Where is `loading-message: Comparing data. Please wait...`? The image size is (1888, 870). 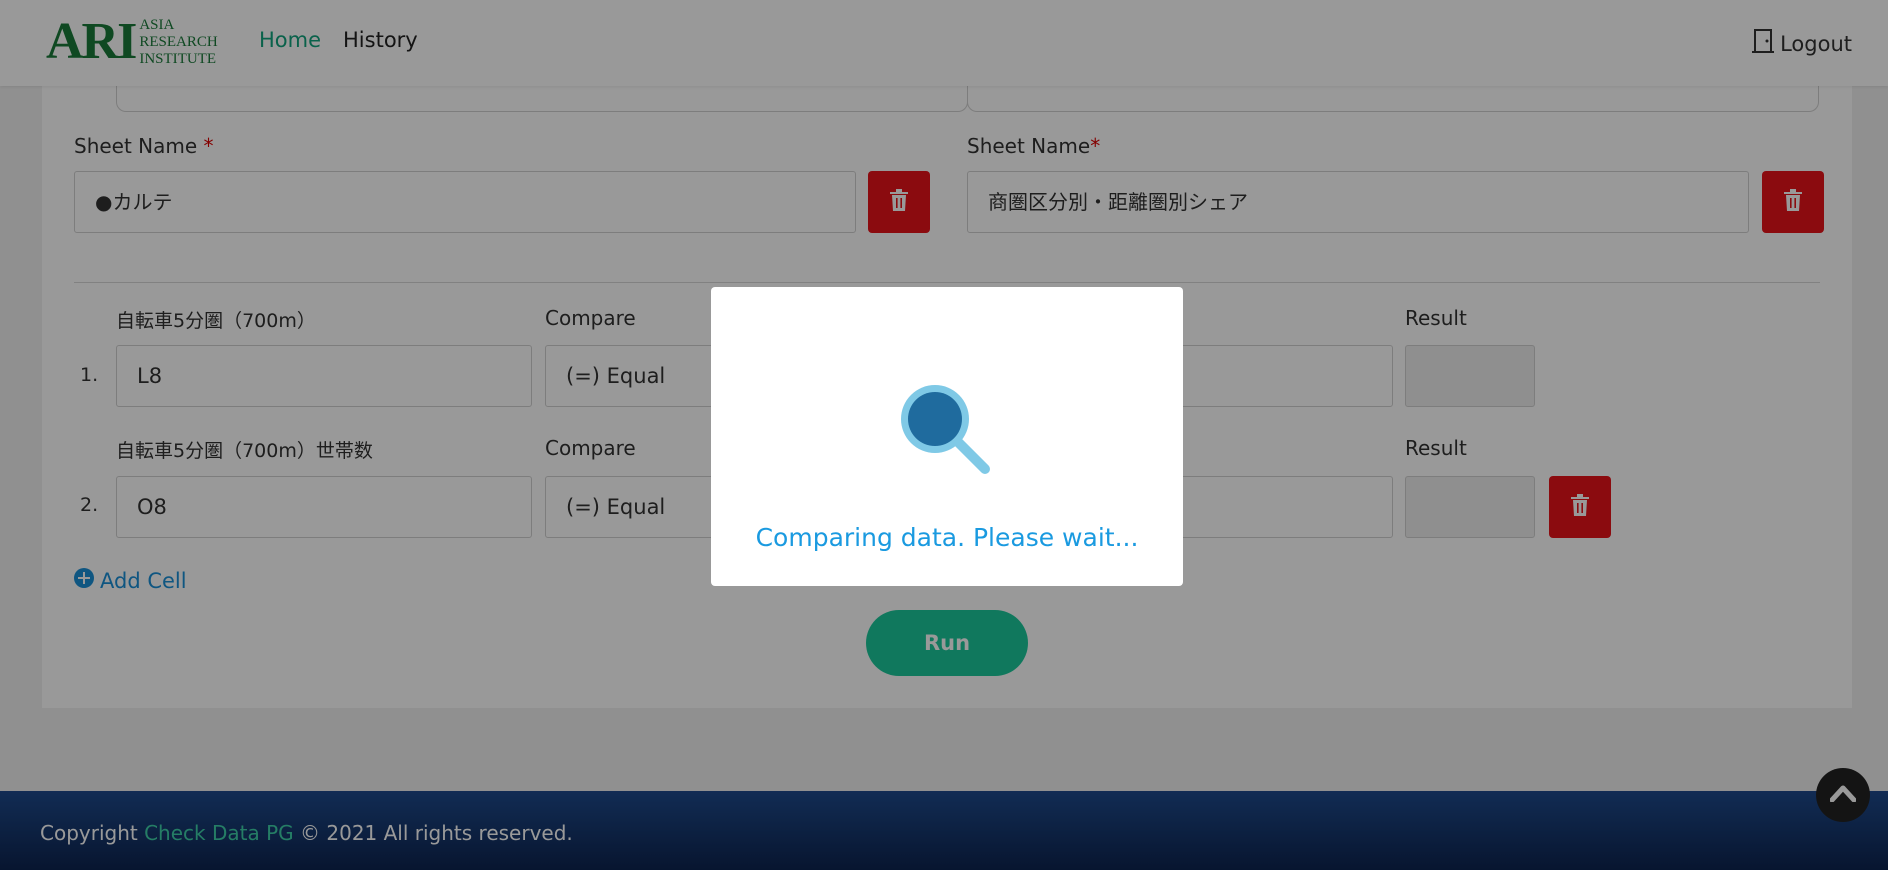
loading-message: Comparing data. Please wait... is located at coordinates (947, 537).